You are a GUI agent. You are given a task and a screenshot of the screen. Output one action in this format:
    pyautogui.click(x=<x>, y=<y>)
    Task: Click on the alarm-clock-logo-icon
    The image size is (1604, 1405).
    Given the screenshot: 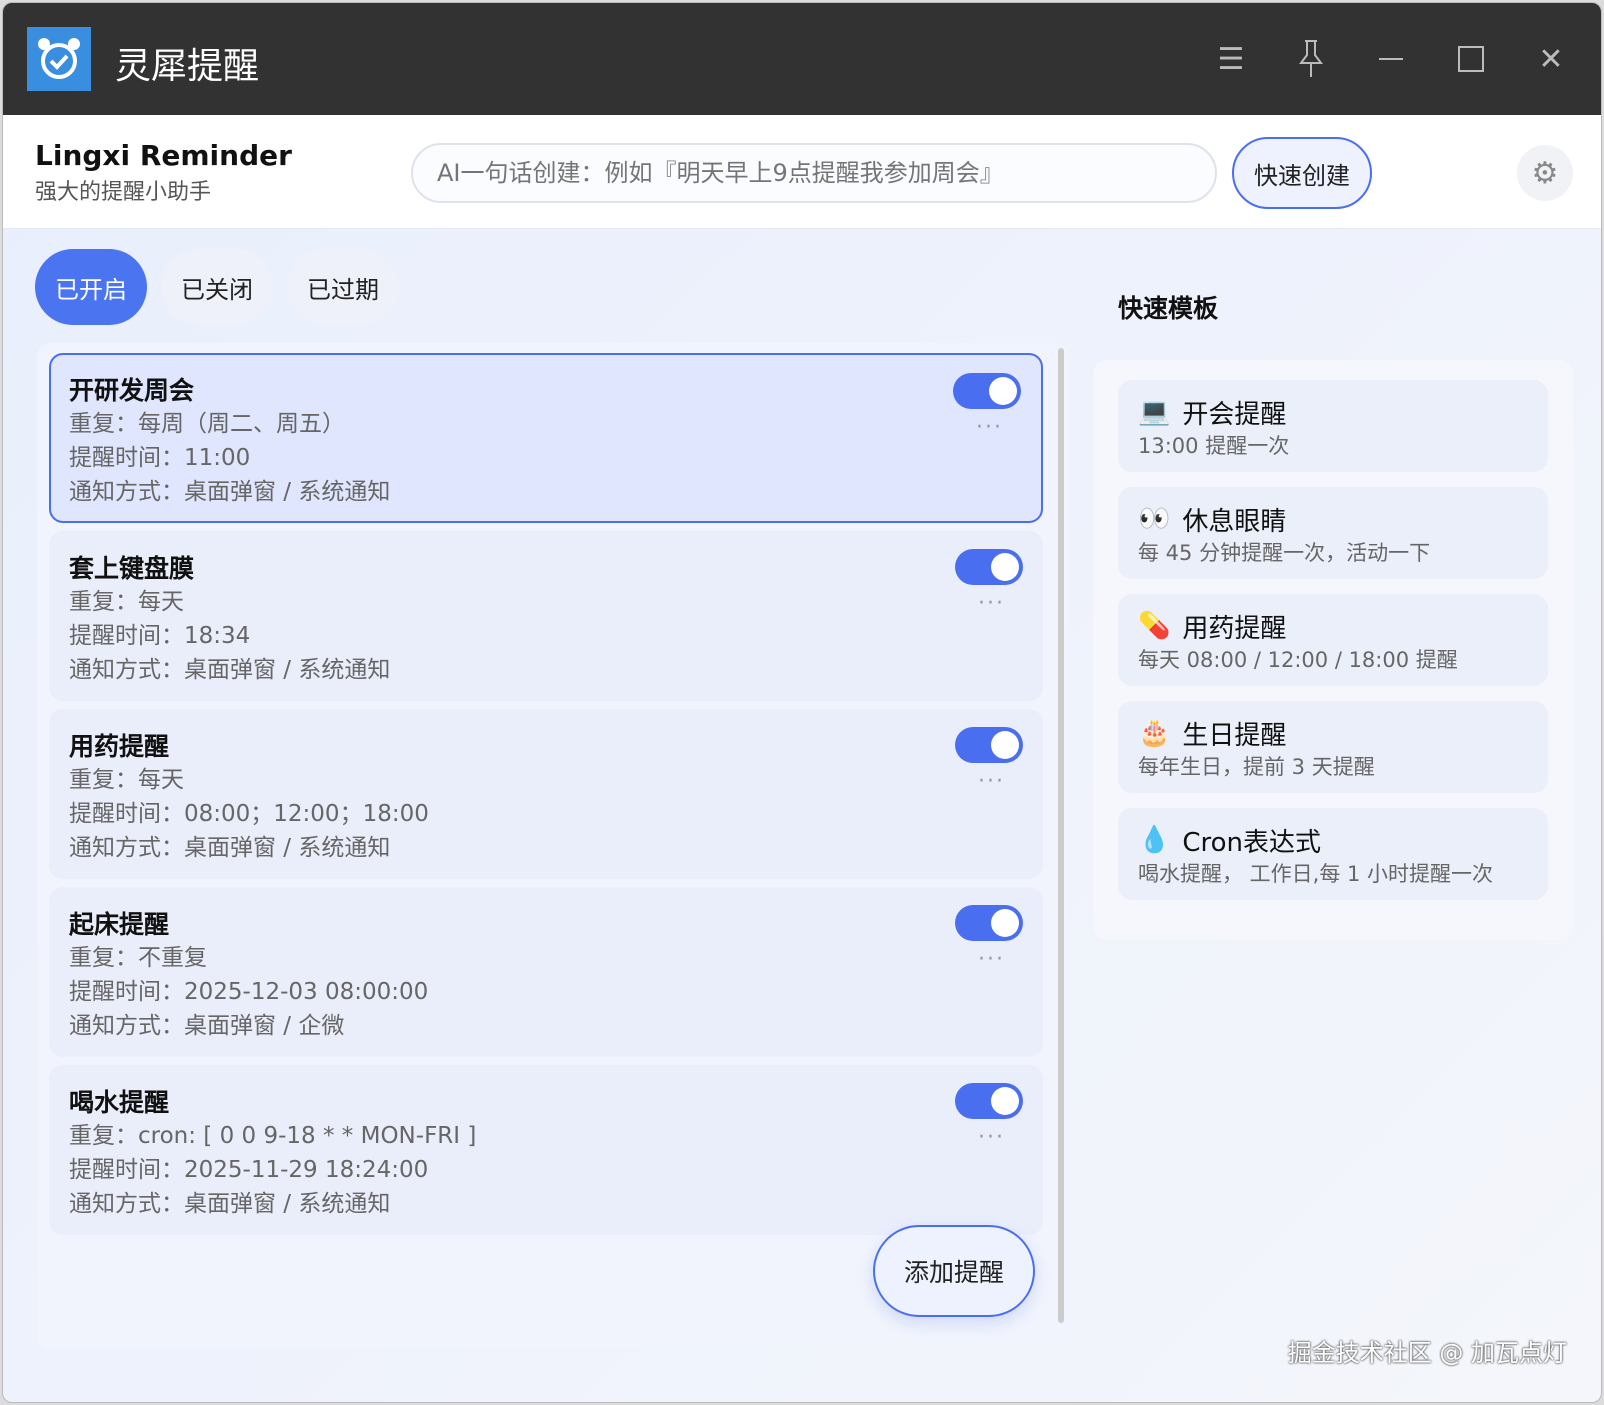 What is the action you would take?
    pyautogui.click(x=59, y=59)
    